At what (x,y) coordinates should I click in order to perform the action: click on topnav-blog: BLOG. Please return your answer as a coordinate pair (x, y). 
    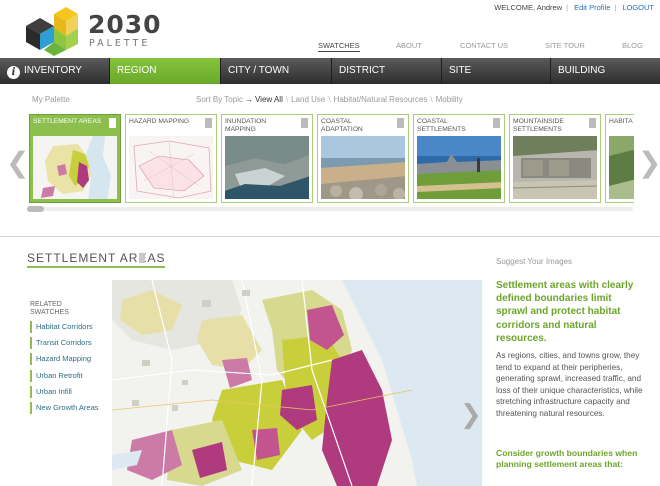
    Looking at the image, I should click on (632, 45).